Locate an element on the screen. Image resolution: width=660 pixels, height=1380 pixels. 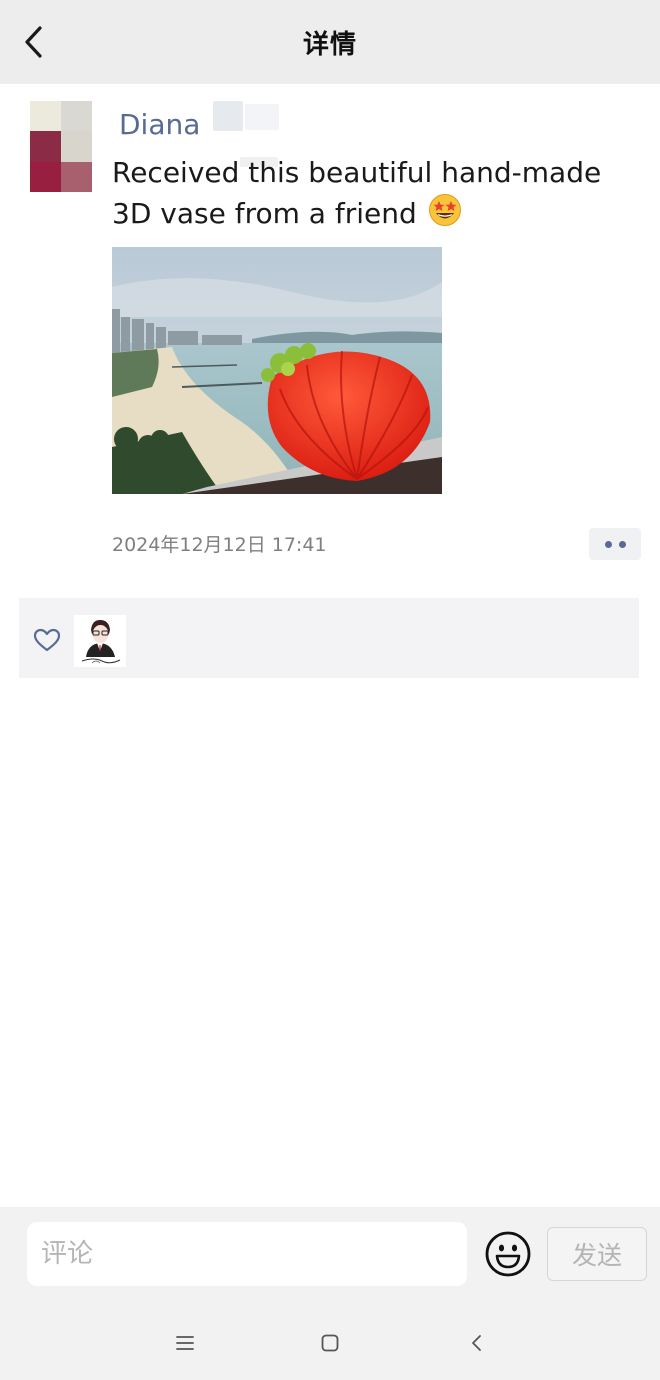
back-chevron-icon is located at coordinates (476, 1343).